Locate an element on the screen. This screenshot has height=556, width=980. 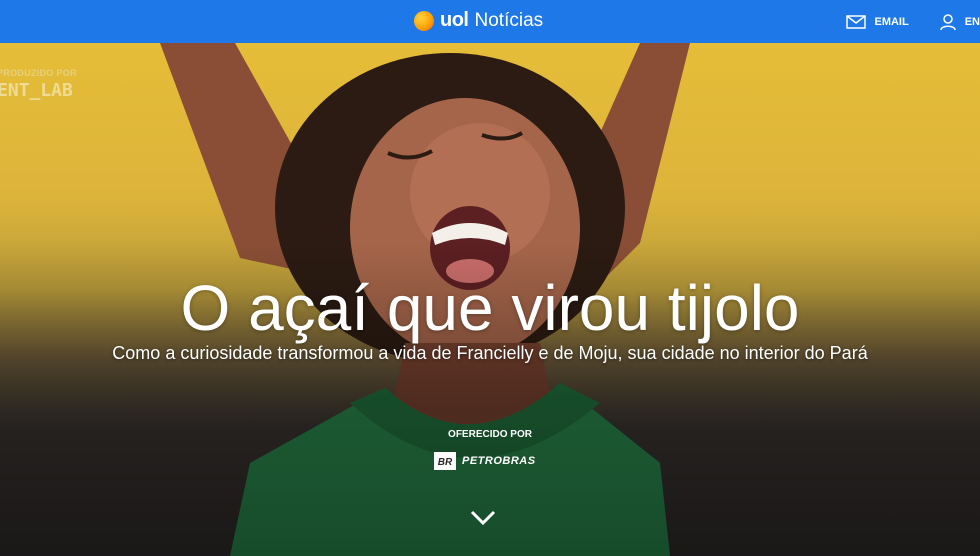
brand-logo-link: uol Notícias is located at coordinates (478, 20).